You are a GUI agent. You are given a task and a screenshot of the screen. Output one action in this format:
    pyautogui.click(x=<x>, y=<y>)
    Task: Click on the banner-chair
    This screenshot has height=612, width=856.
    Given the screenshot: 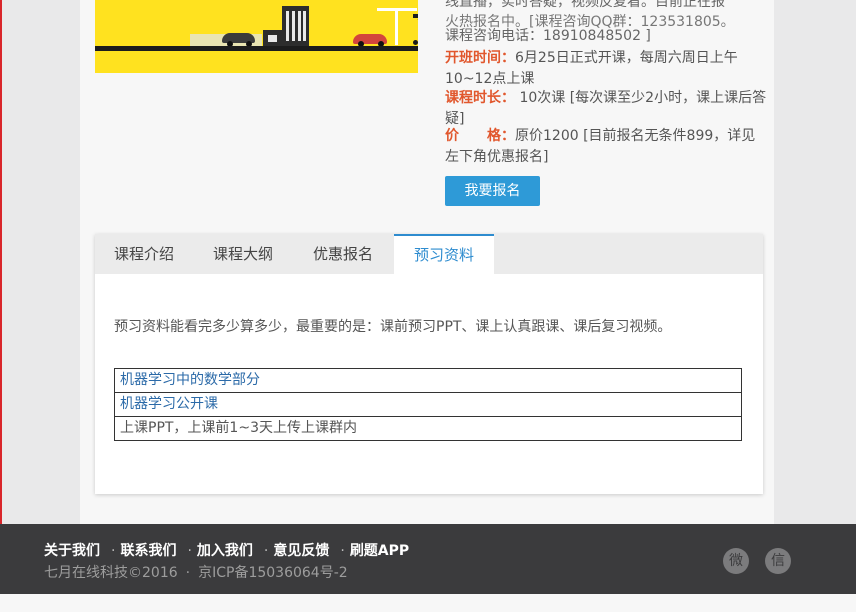 What is the action you would take?
    pyautogui.click(x=415, y=16)
    